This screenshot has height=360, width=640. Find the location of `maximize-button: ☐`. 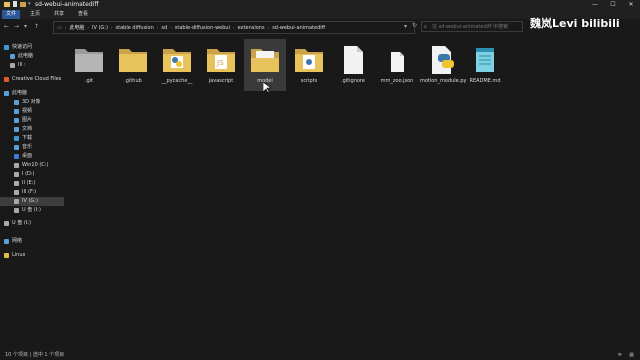

maximize-button: ☐ is located at coordinates (613, 4).